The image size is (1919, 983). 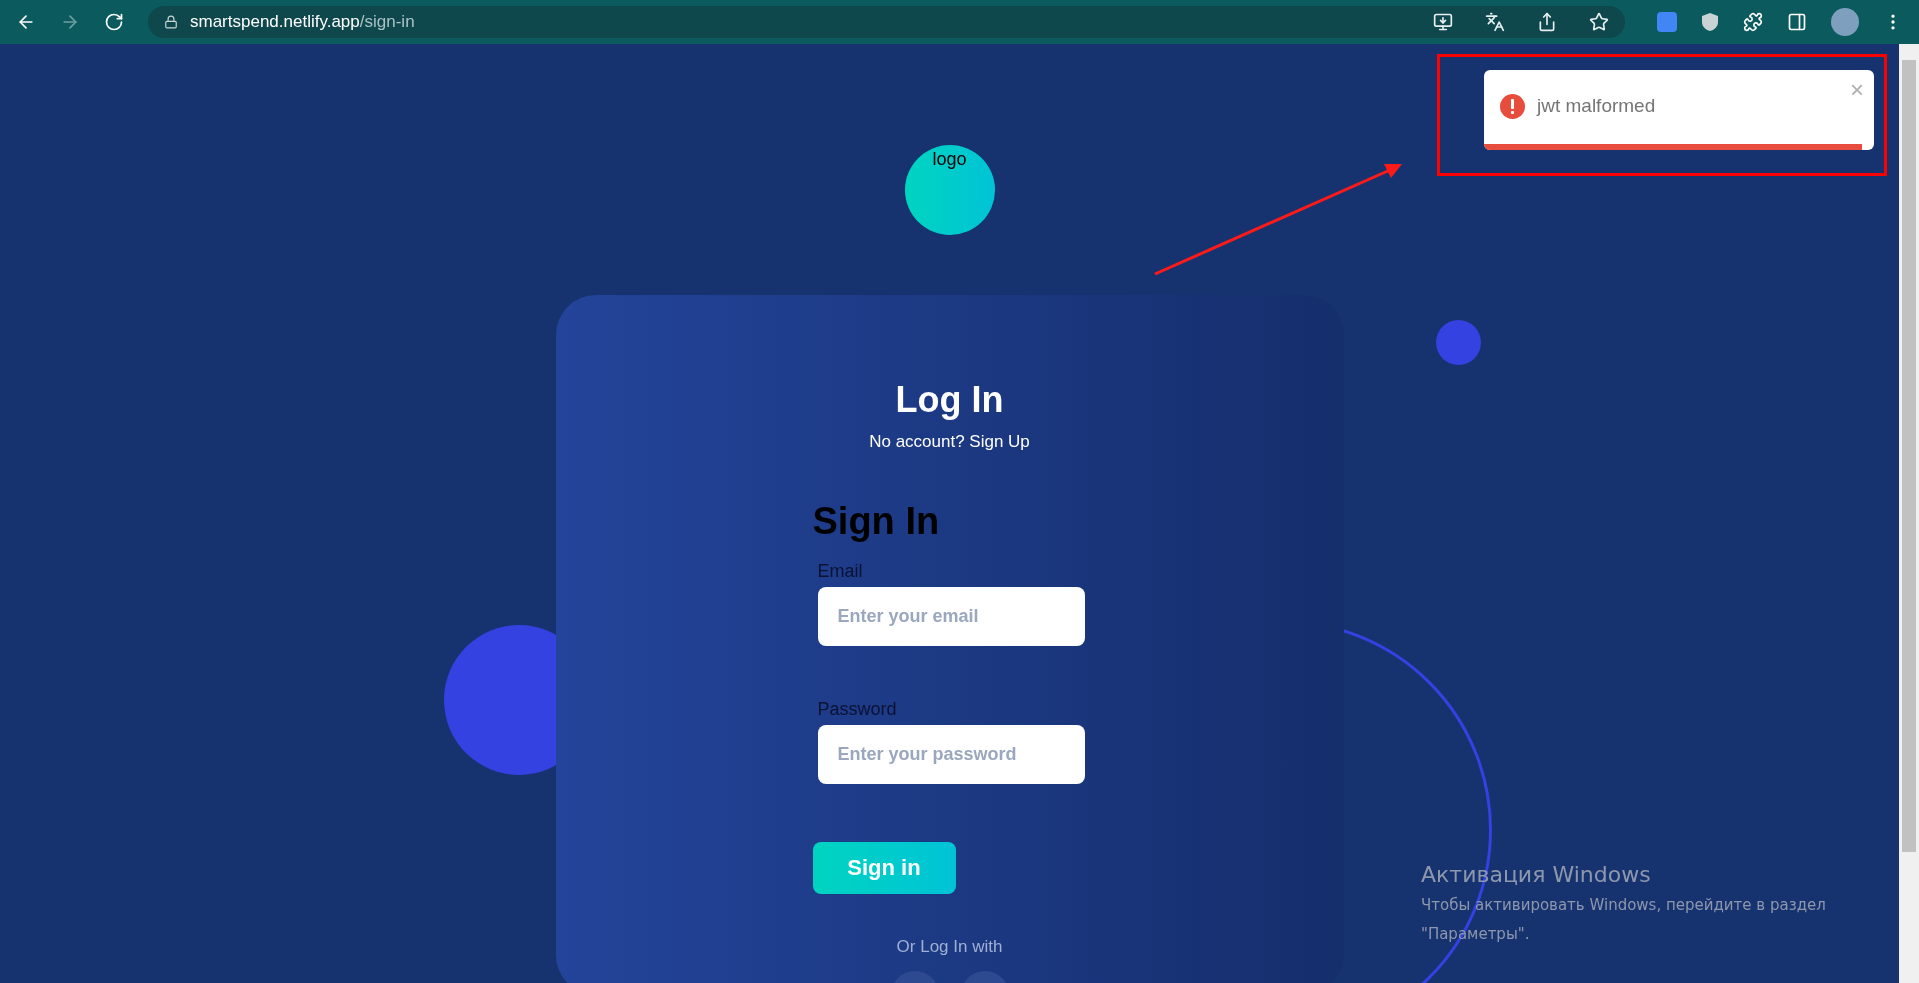 What do you see at coordinates (949, 946) in the screenshot?
I see `alt-login-text: Or Log In with` at bounding box center [949, 946].